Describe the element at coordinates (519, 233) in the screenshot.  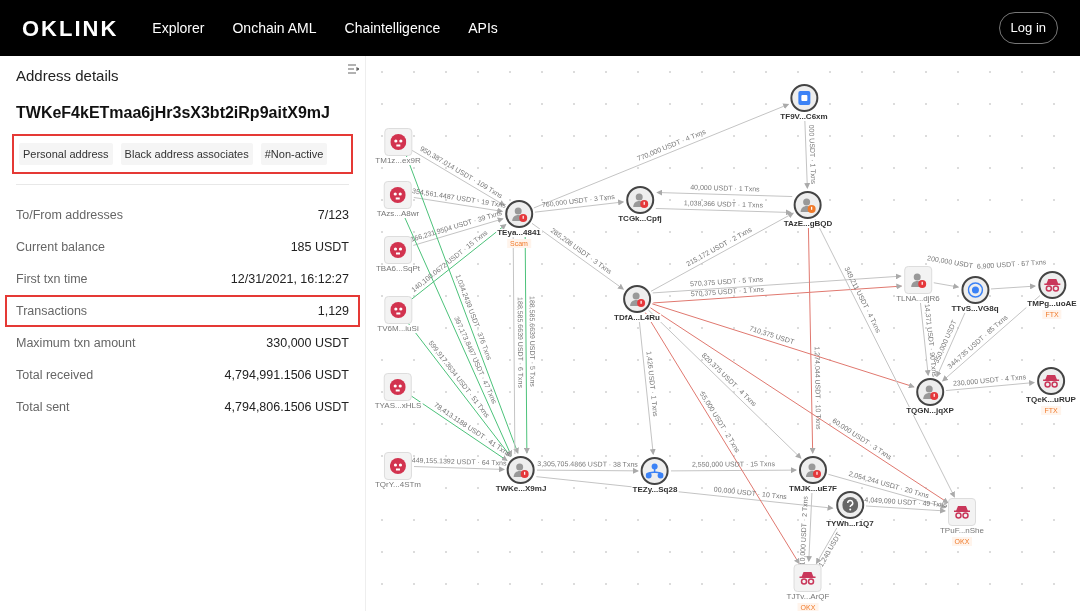
I see `node-label: TEya...4841` at that location.